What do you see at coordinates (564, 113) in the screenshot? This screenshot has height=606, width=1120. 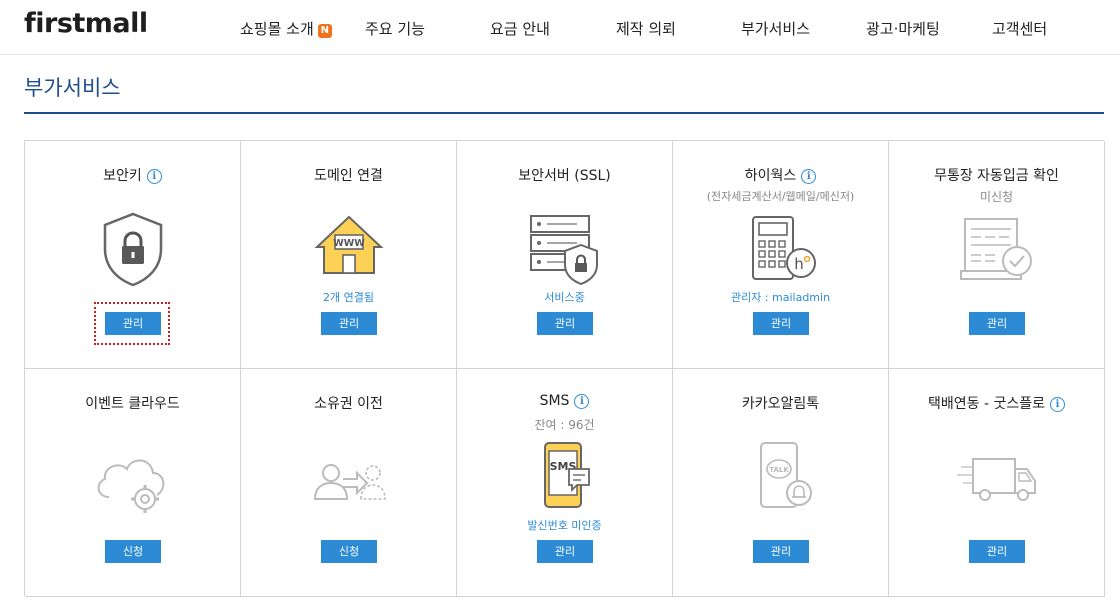 I see `title-divider` at bounding box center [564, 113].